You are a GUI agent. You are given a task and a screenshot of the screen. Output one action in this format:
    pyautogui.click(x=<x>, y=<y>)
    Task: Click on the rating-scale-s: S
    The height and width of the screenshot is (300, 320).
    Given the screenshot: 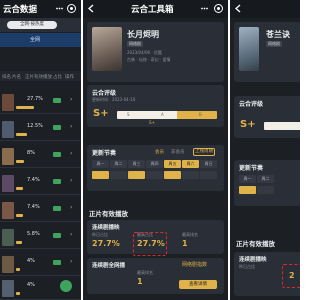 What is the action you would take?
    pyautogui.click(x=128, y=114)
    